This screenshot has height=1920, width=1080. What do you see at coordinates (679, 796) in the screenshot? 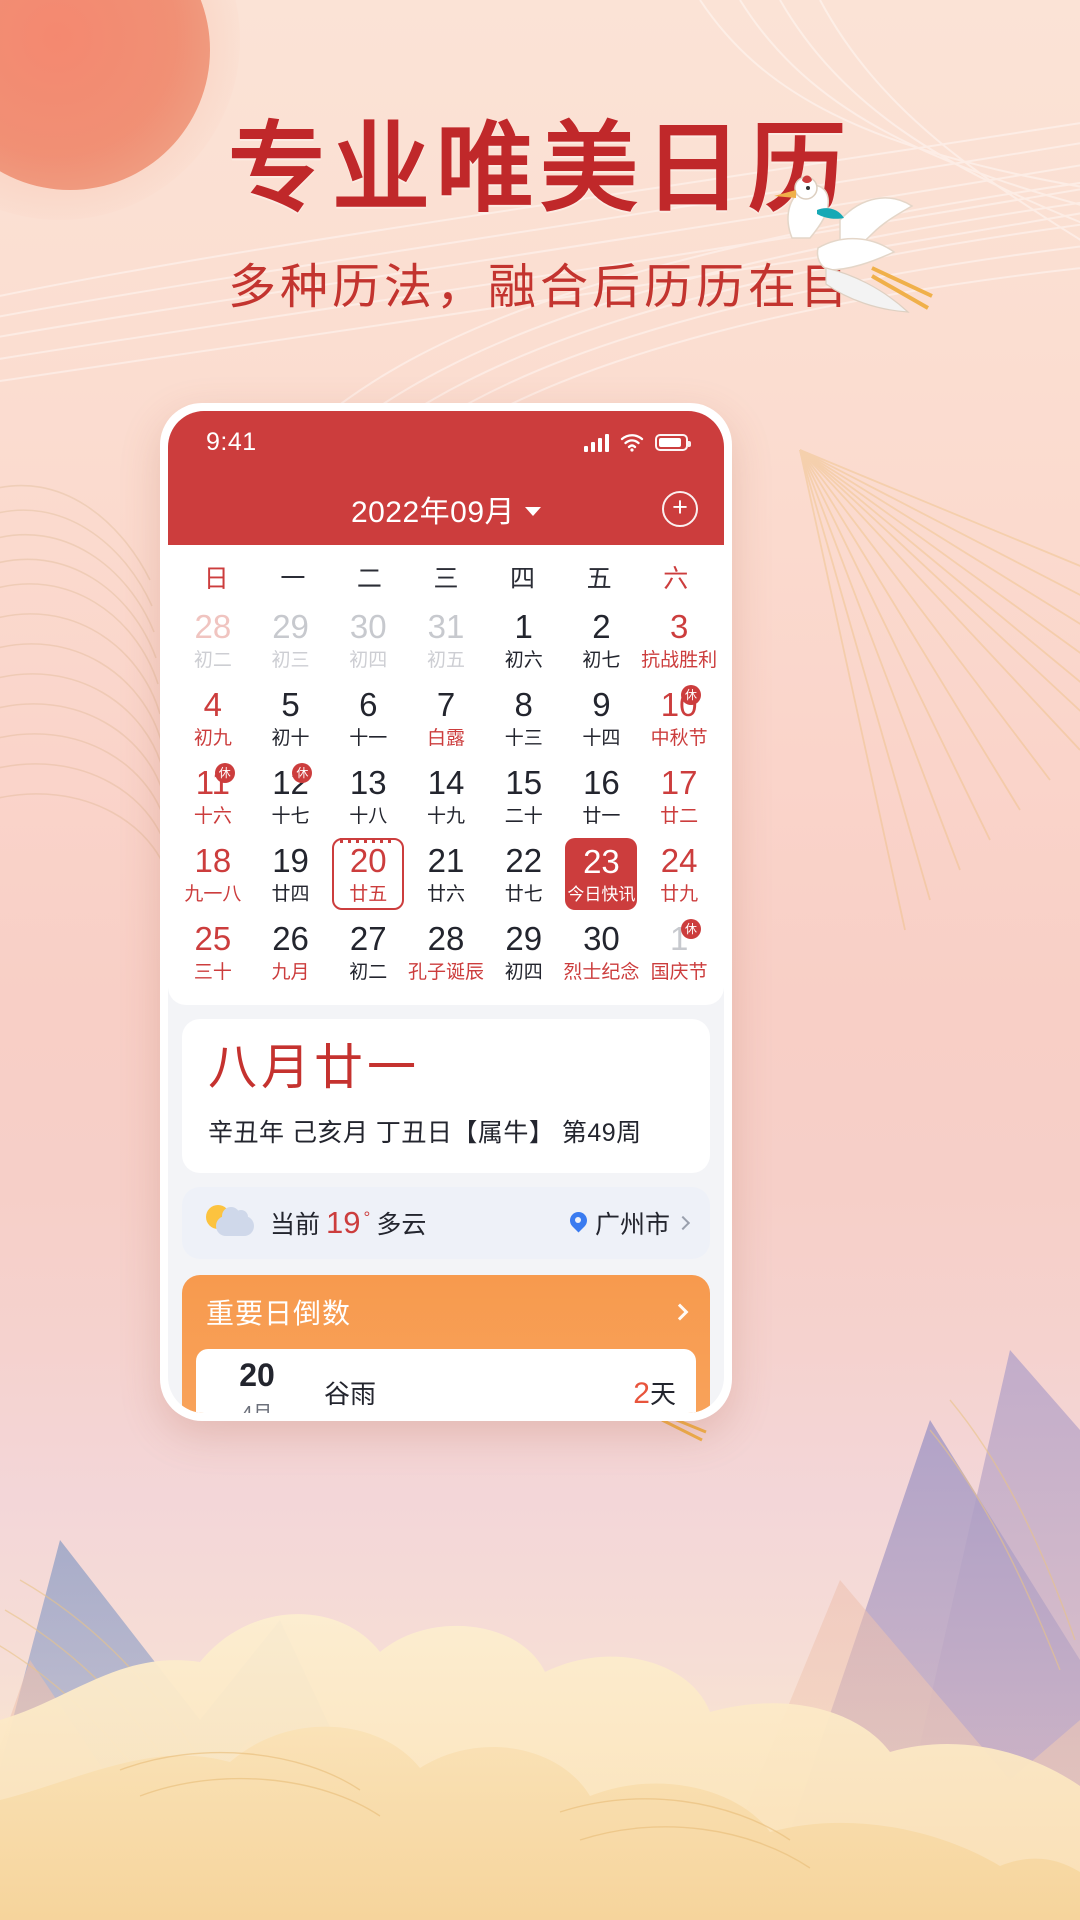
I see `calendar-day-cell: 17 廿二` at bounding box center [679, 796].